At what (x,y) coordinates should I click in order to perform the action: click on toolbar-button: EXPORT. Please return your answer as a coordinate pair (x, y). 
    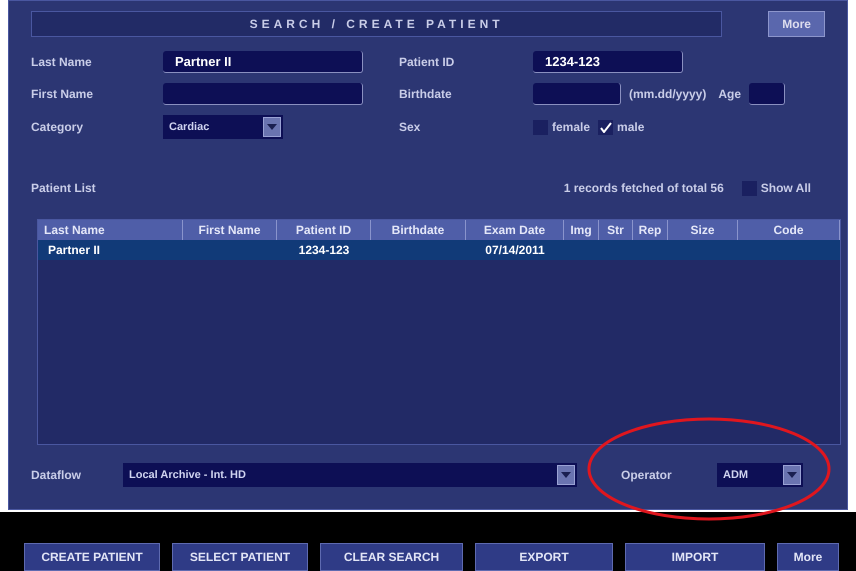
    Looking at the image, I should click on (544, 557).